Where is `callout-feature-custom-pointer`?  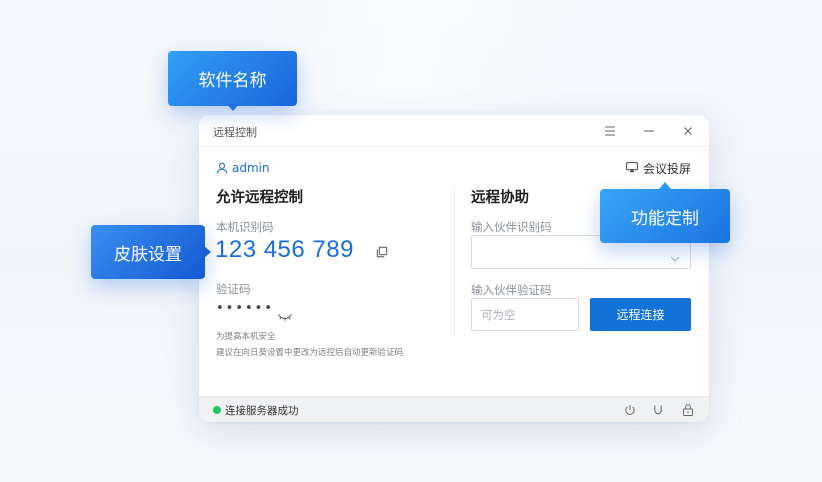
callout-feature-custom-pointer is located at coordinates (665, 185).